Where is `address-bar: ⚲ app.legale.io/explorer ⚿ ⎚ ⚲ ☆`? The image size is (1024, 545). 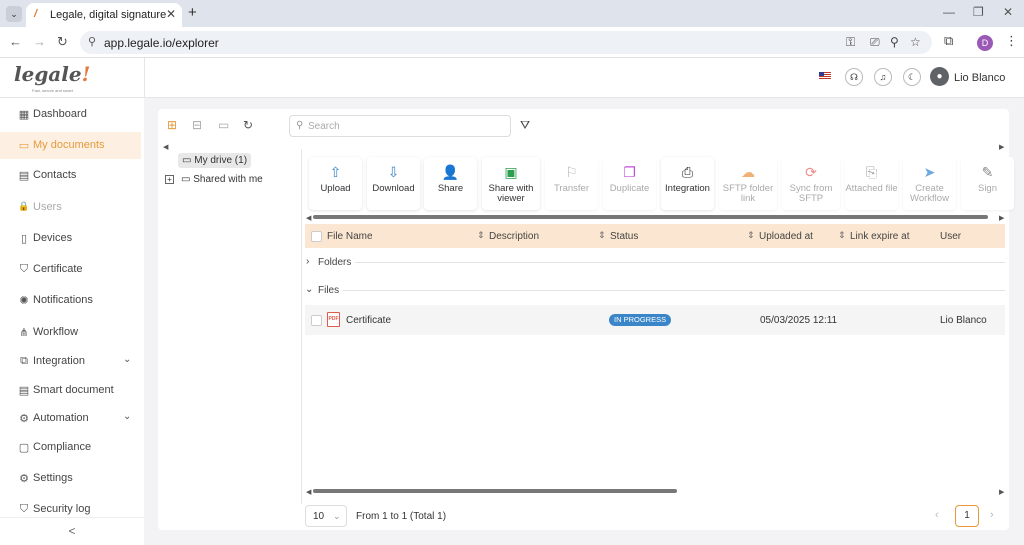 address-bar: ⚲ app.legale.io/explorer ⚿ ⎚ ⚲ ☆ is located at coordinates (506, 42).